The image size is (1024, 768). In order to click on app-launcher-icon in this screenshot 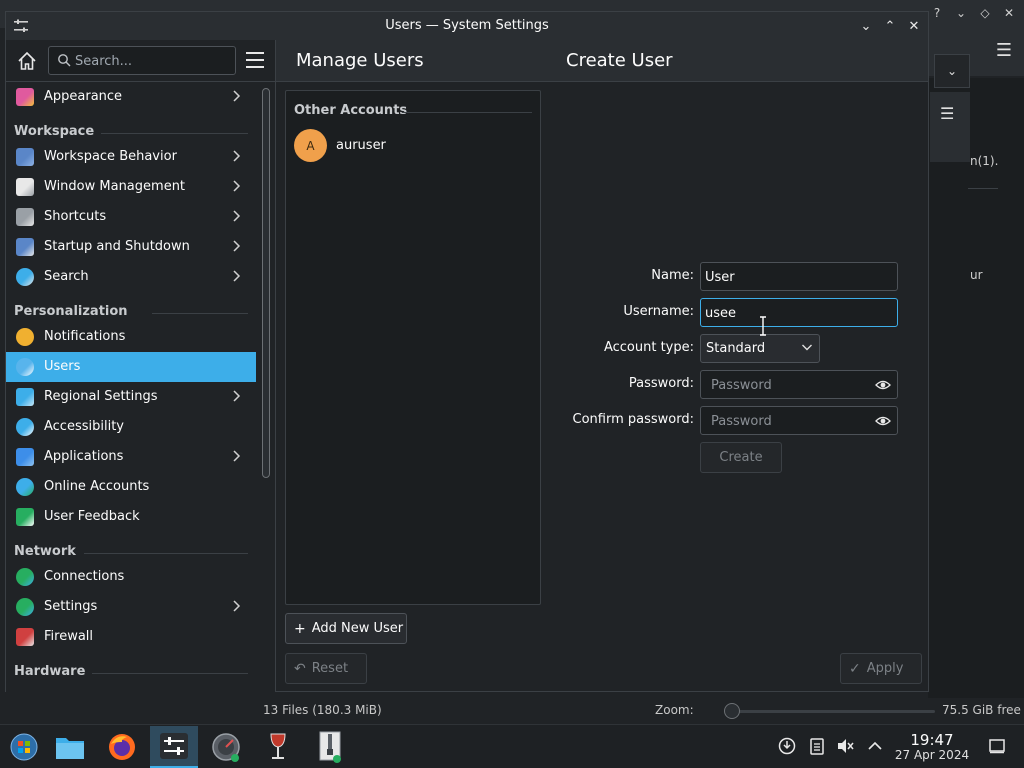, I will do `click(24, 747)`.